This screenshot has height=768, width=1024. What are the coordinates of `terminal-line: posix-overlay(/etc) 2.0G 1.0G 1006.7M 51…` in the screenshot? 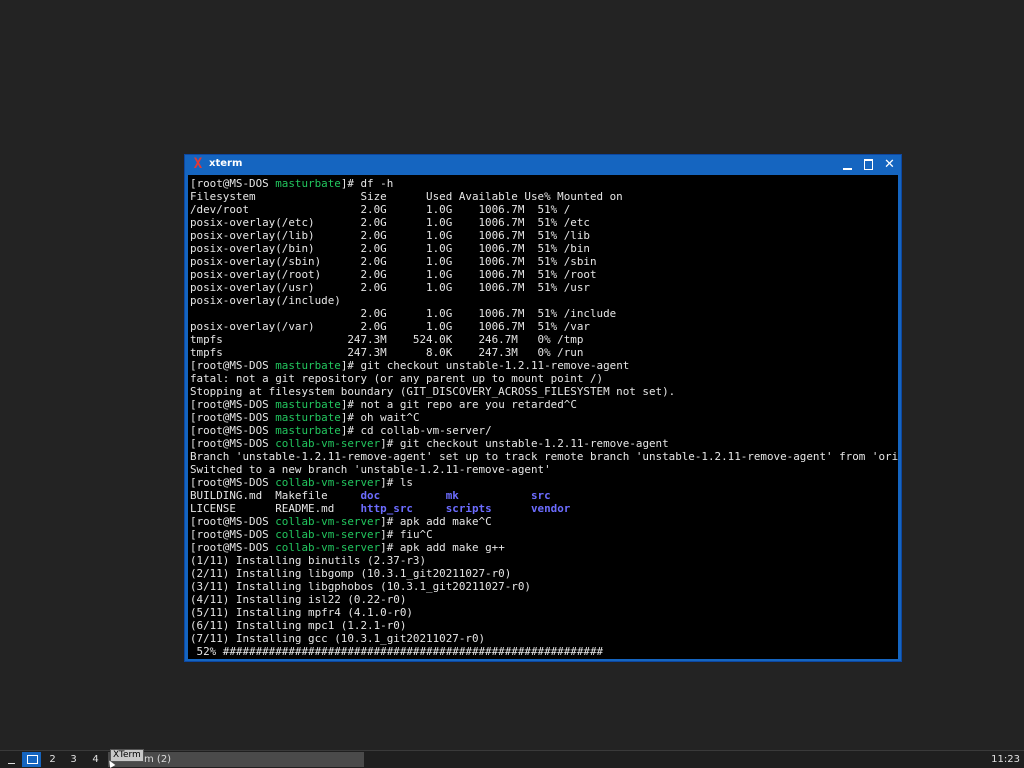 It's located at (544, 222).